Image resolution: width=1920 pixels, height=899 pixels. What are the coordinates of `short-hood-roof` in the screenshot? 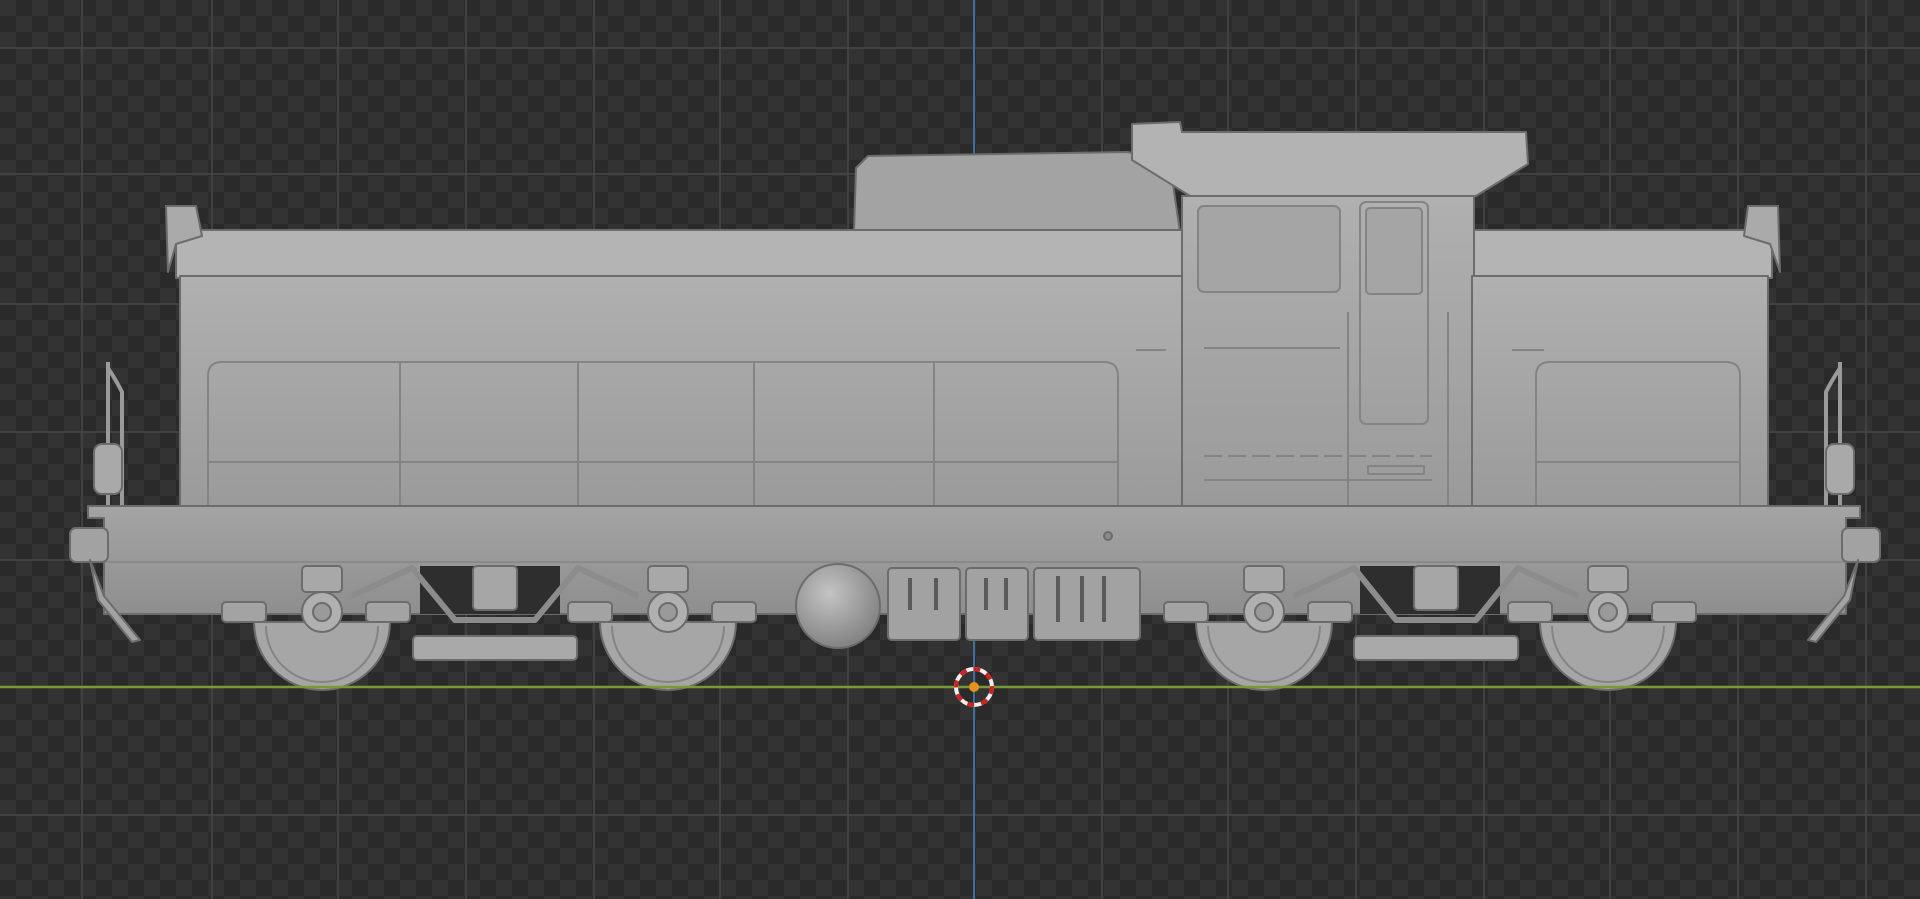 It's located at (1621, 254).